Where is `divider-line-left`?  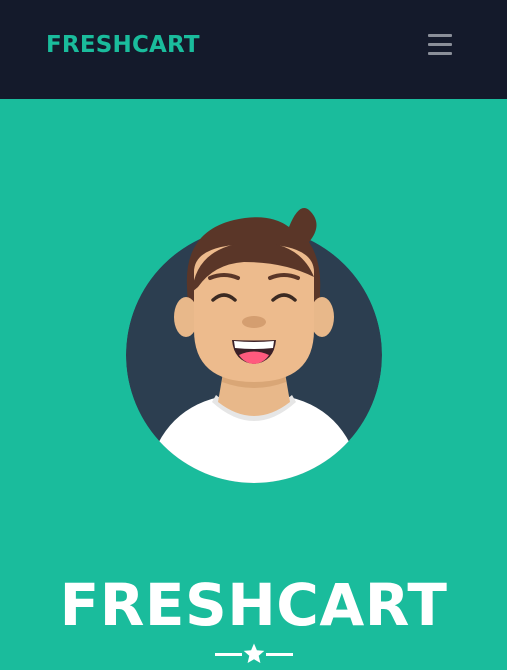 divider-line-left is located at coordinates (228, 654).